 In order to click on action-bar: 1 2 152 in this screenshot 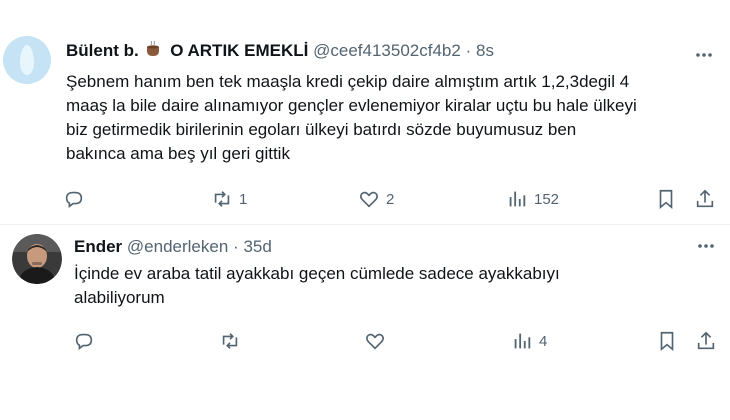, I will do `click(365, 200)`.